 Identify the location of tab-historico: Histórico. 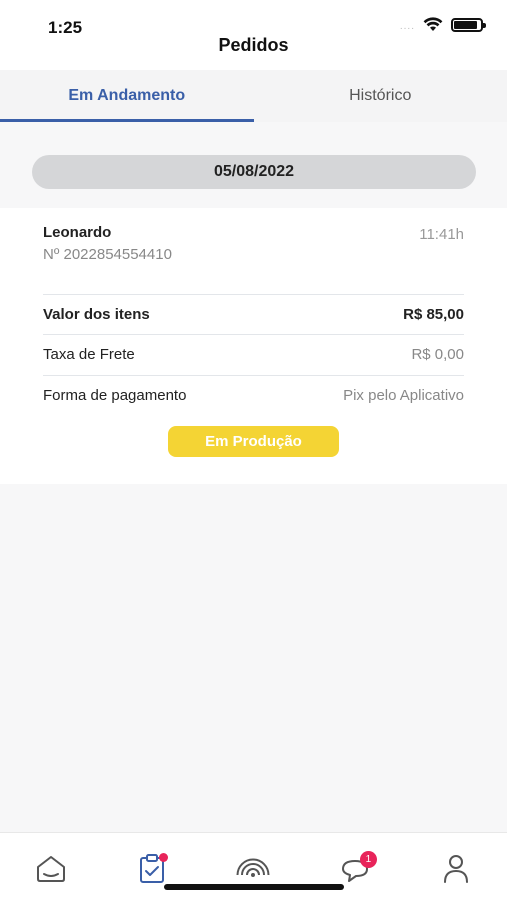
(380, 96).